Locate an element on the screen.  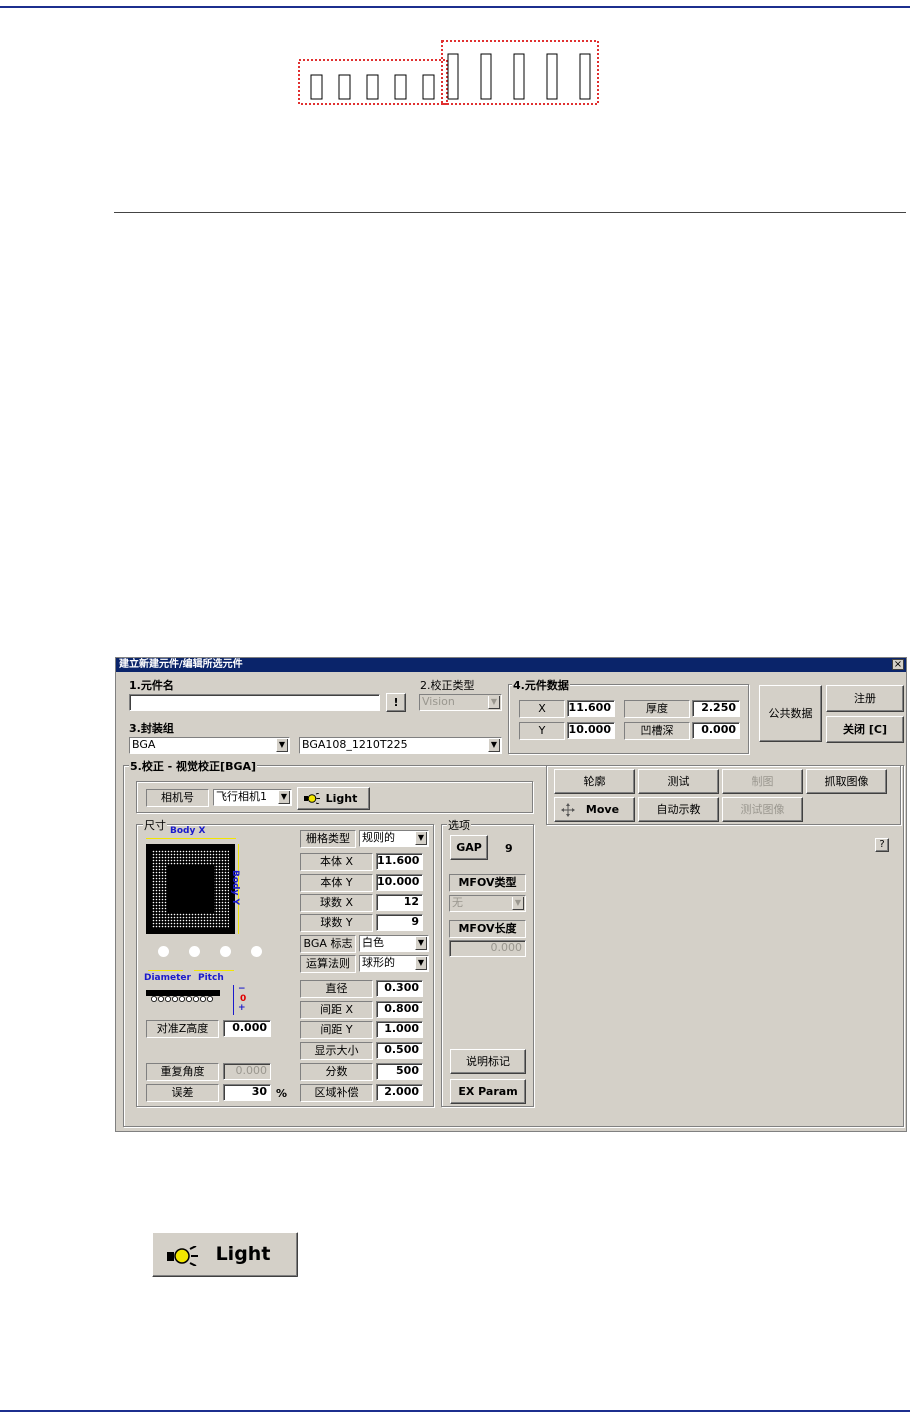
body-y-input: 10.000 is located at coordinates (399, 882).